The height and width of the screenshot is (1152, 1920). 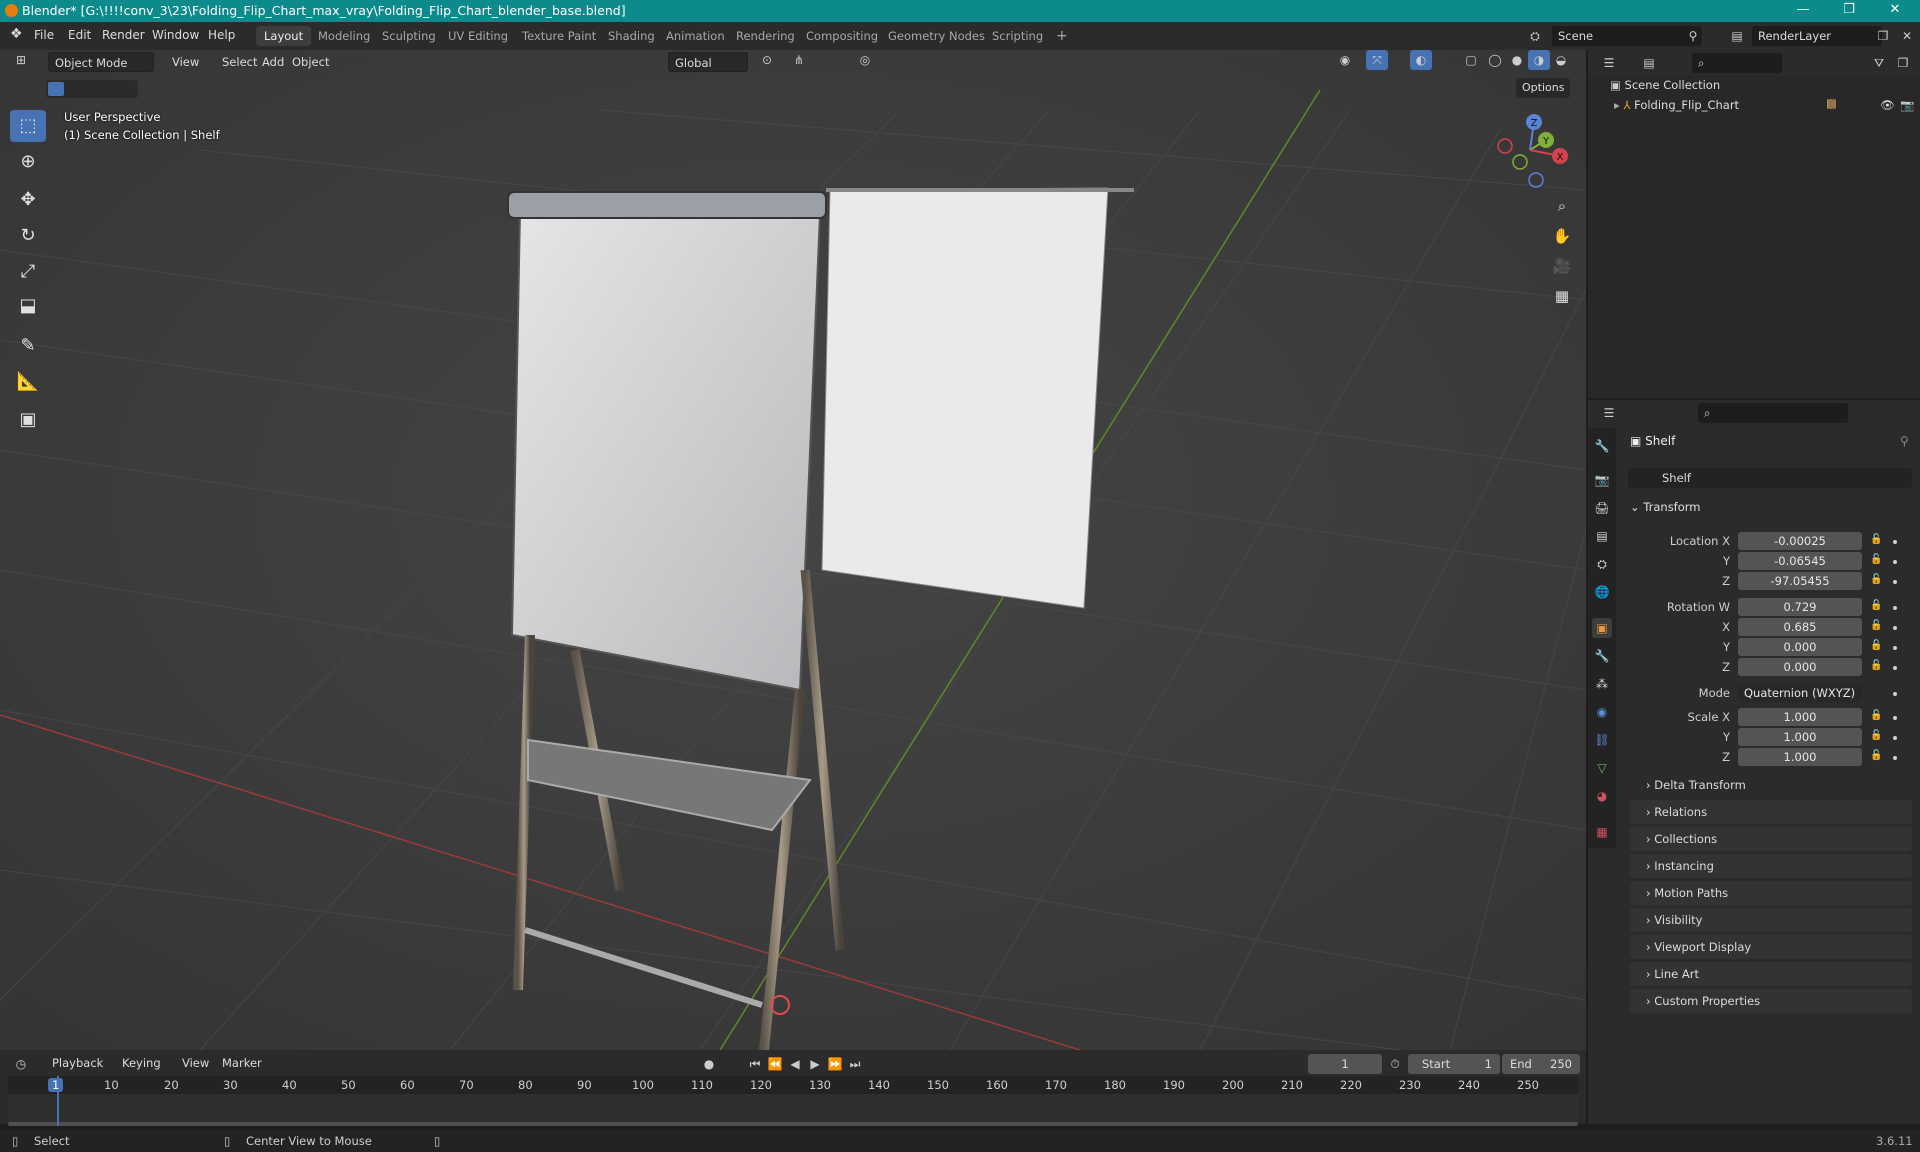 What do you see at coordinates (141, 1063) in the screenshot?
I see `timeline-menu-keying: Keying` at bounding box center [141, 1063].